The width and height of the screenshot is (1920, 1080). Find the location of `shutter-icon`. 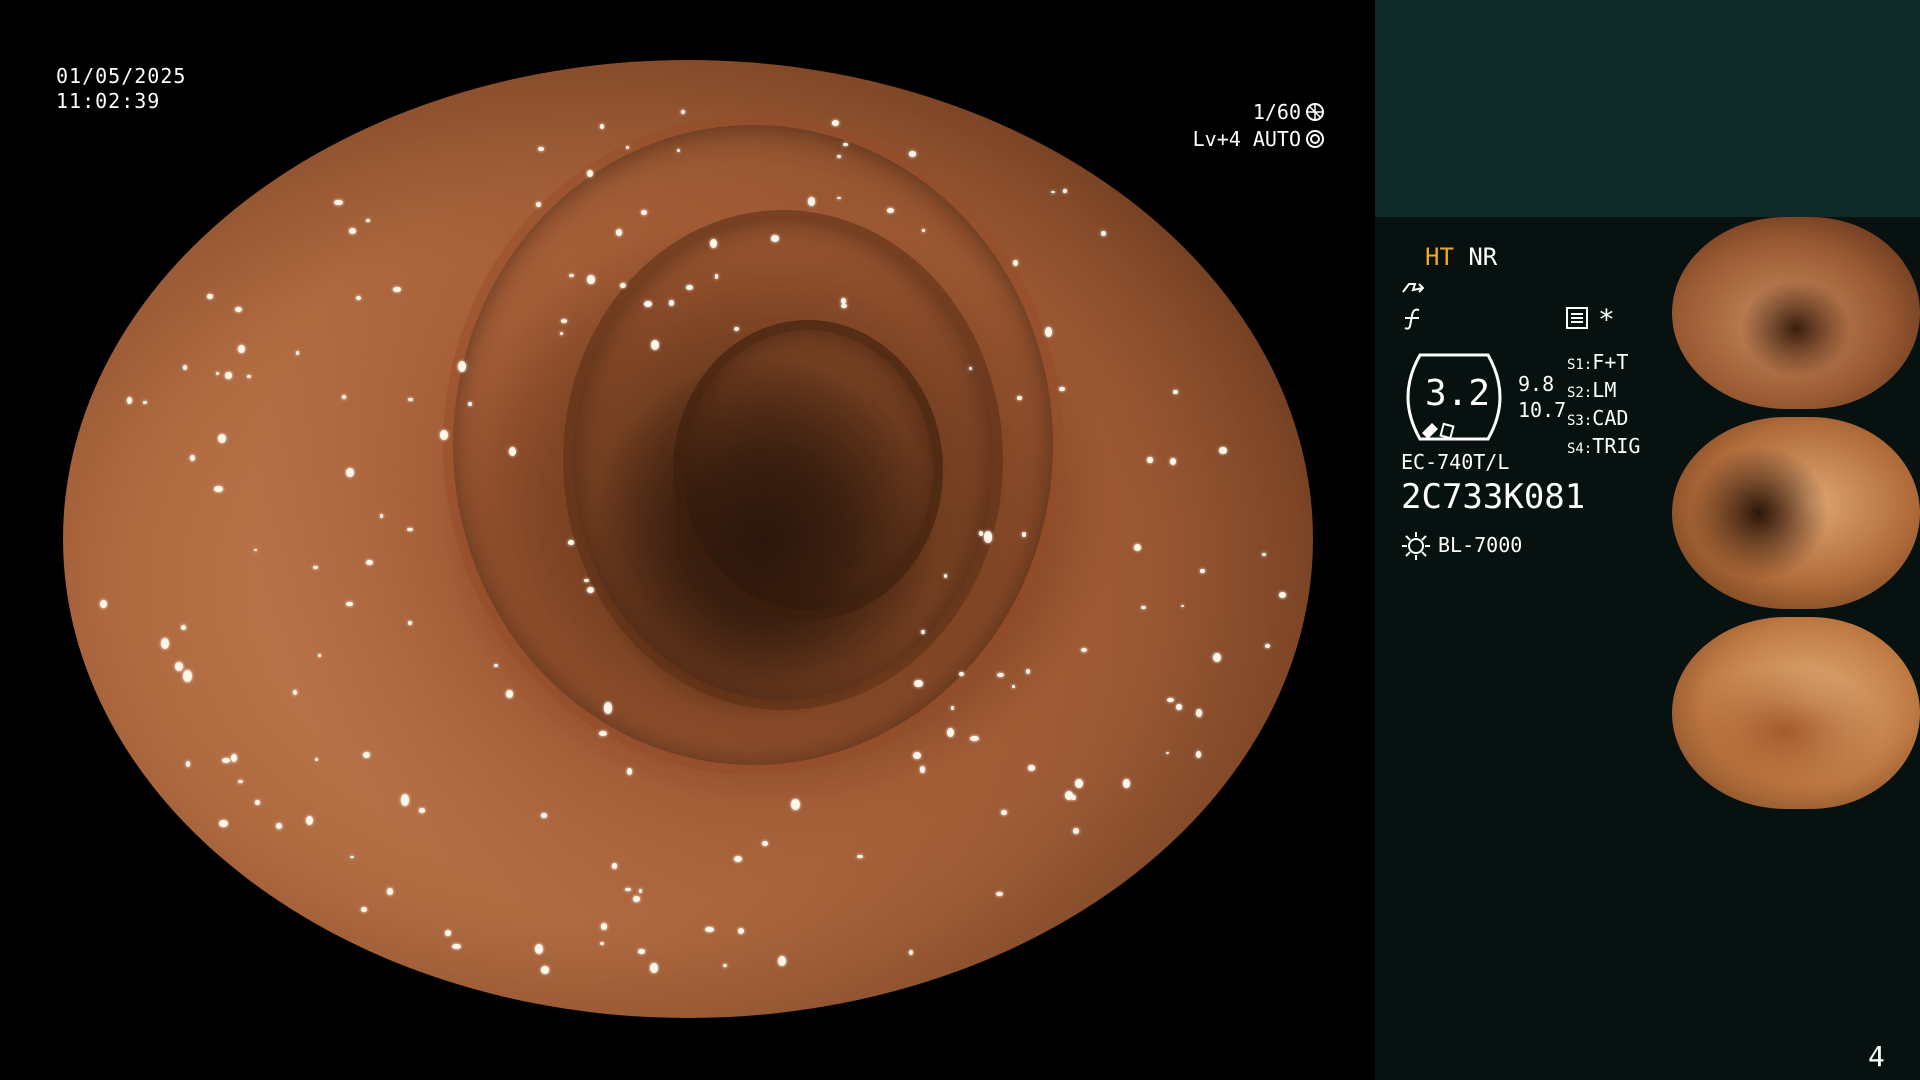

shutter-icon is located at coordinates (1315, 112).